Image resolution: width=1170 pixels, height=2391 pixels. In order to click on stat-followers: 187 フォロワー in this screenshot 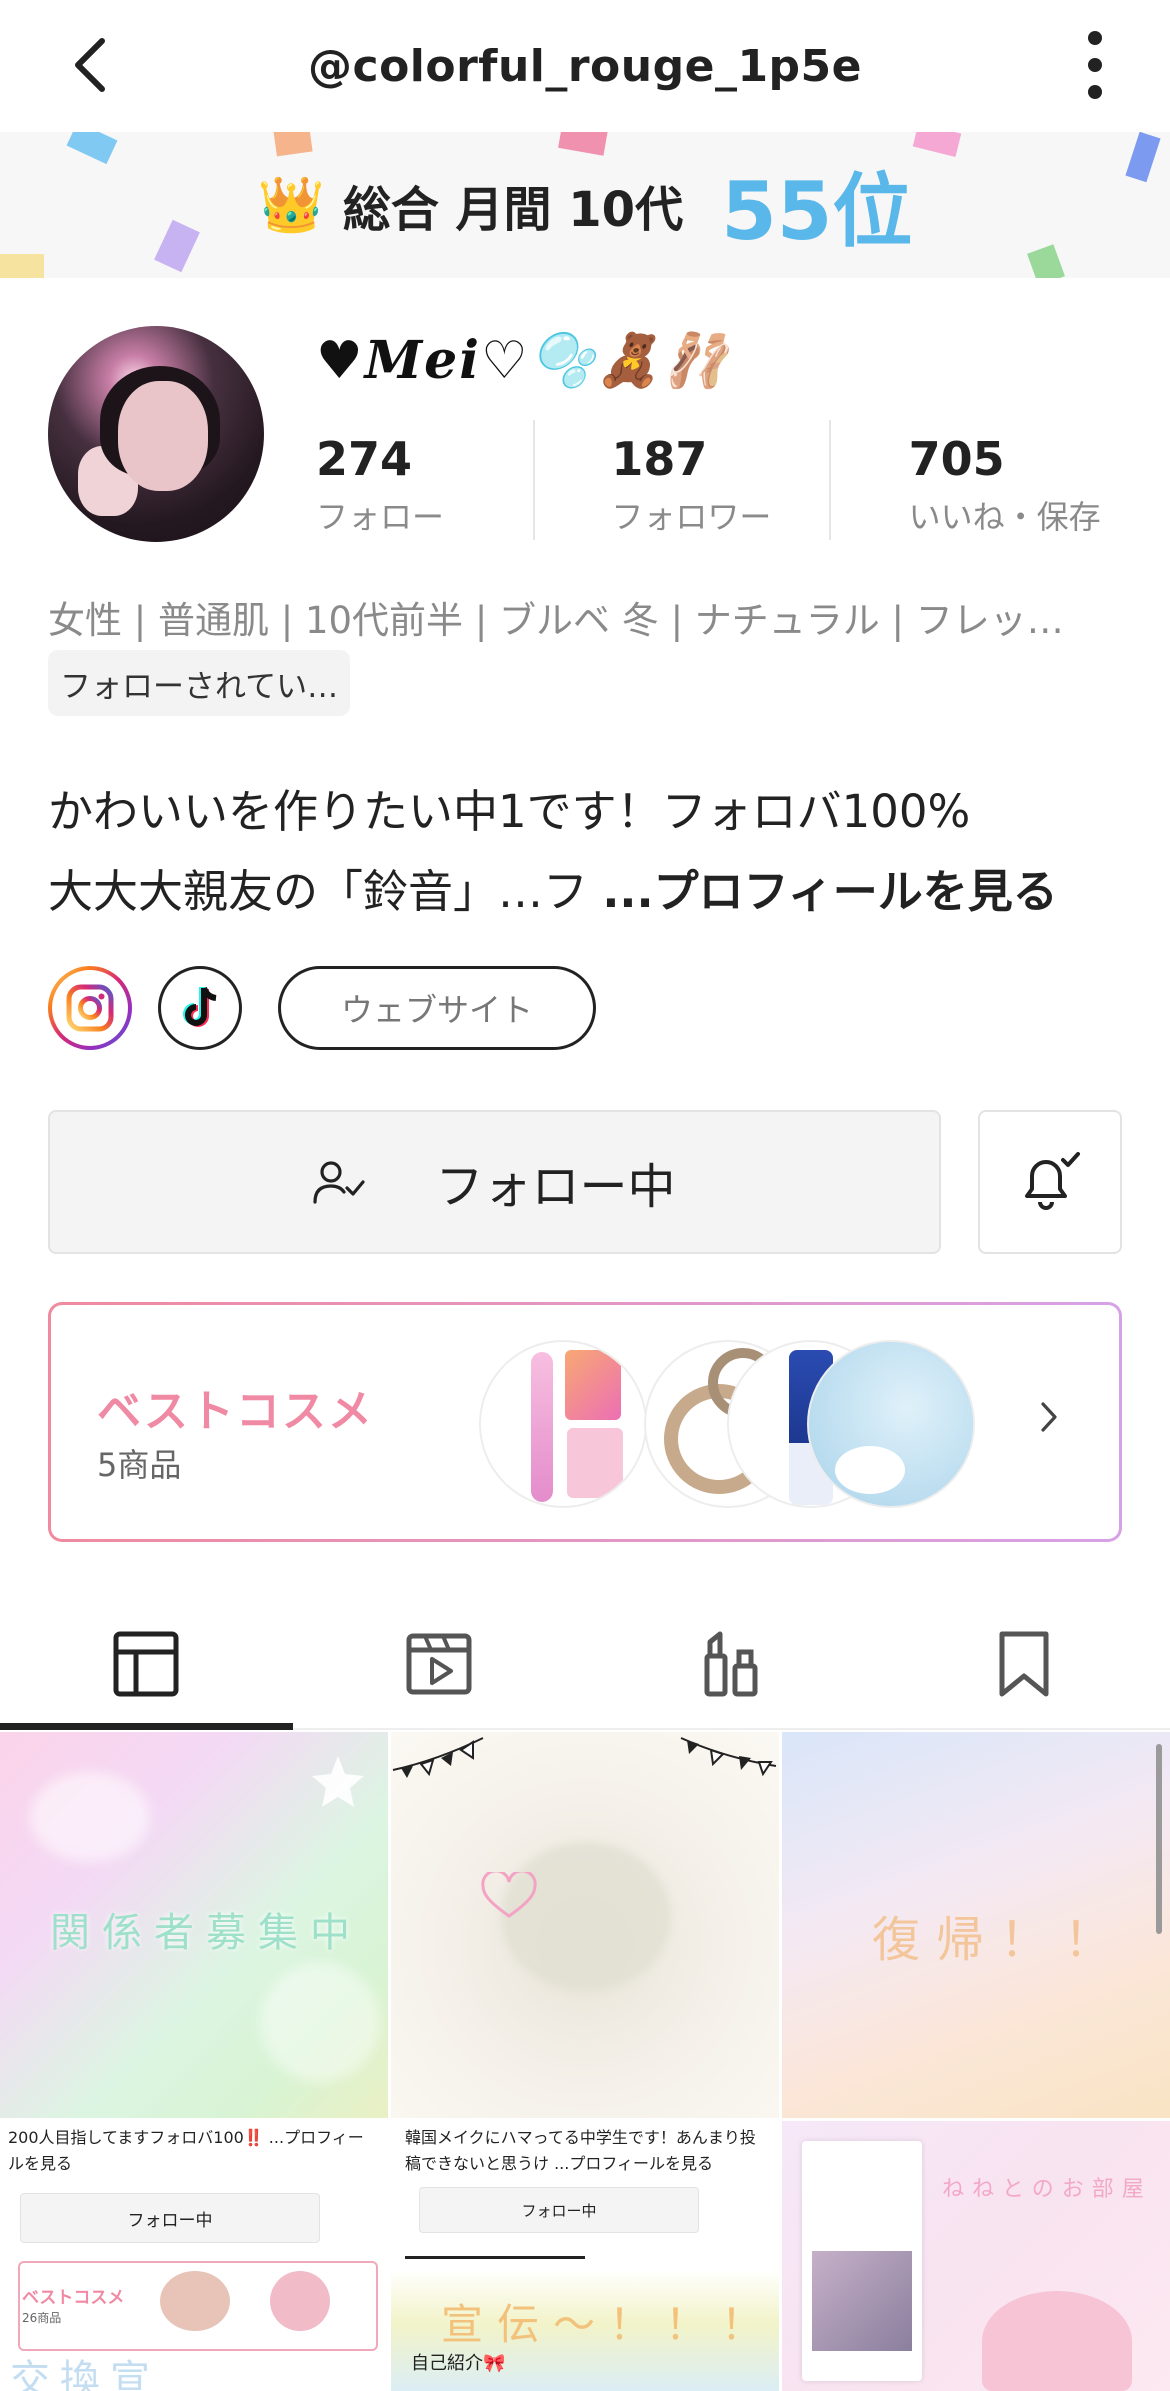, I will do `click(680, 480)`.